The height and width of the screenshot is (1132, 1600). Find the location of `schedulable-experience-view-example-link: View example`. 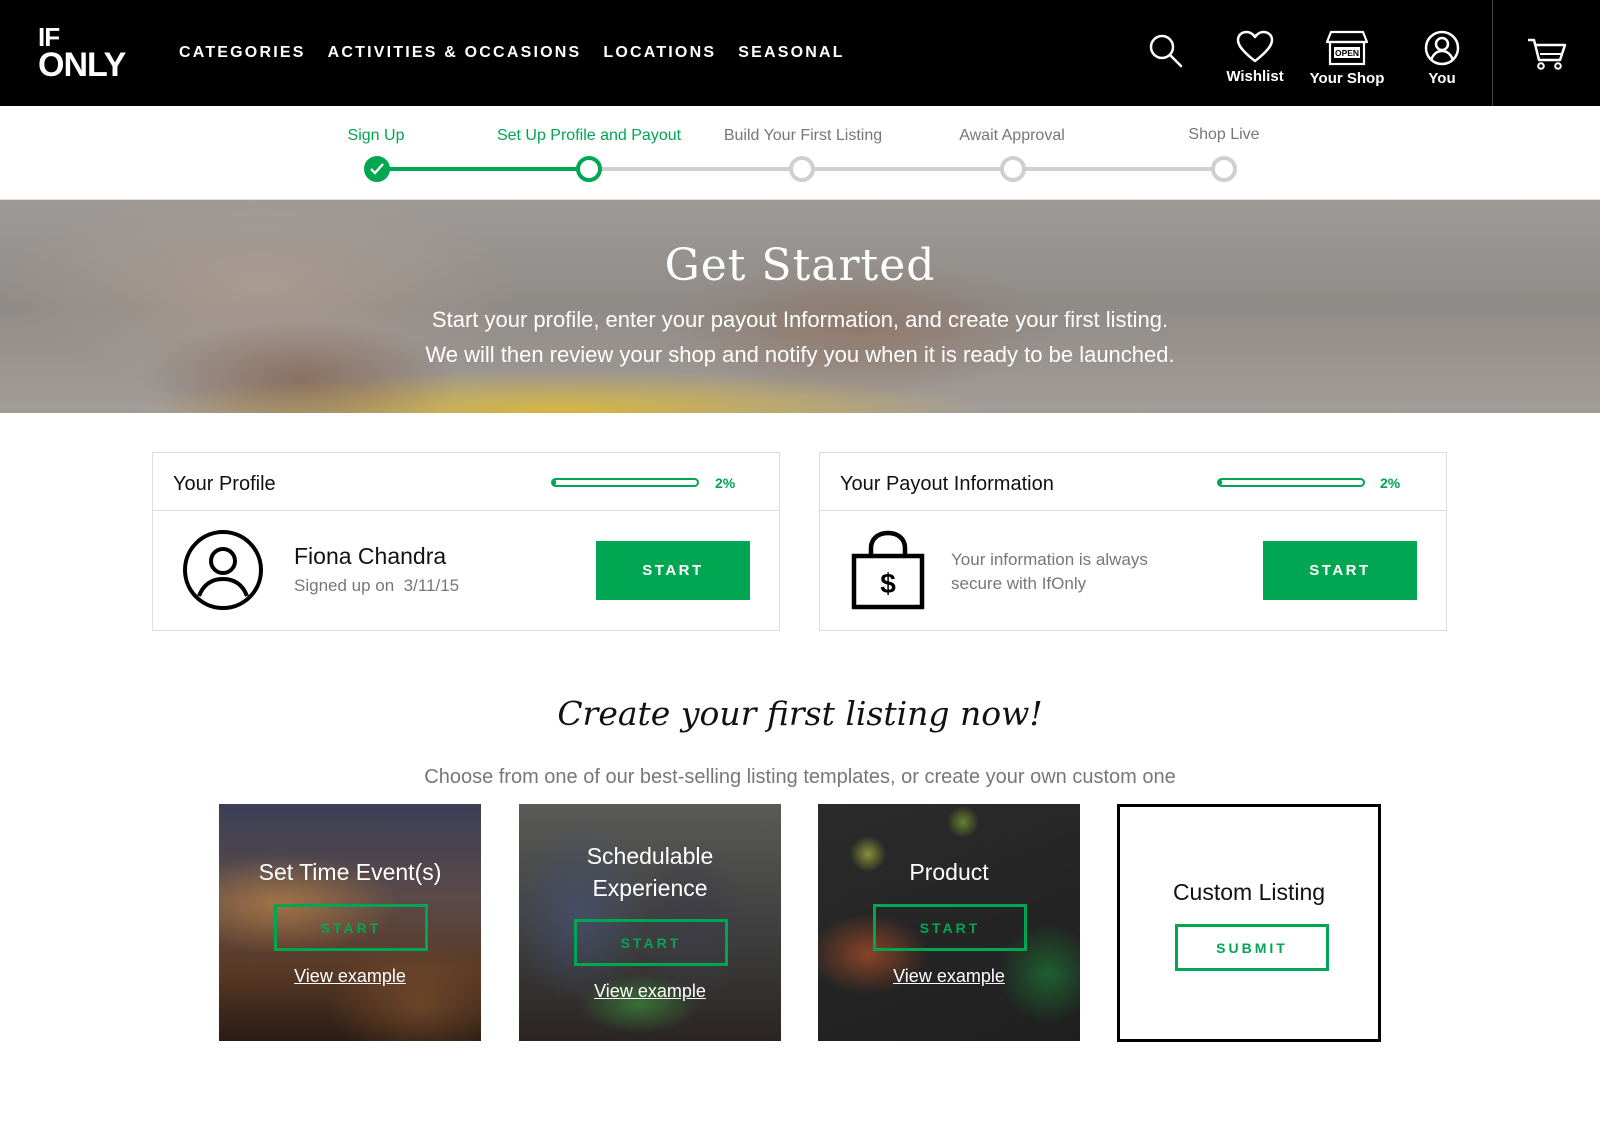

schedulable-experience-view-example-link: View example is located at coordinates (650, 991).